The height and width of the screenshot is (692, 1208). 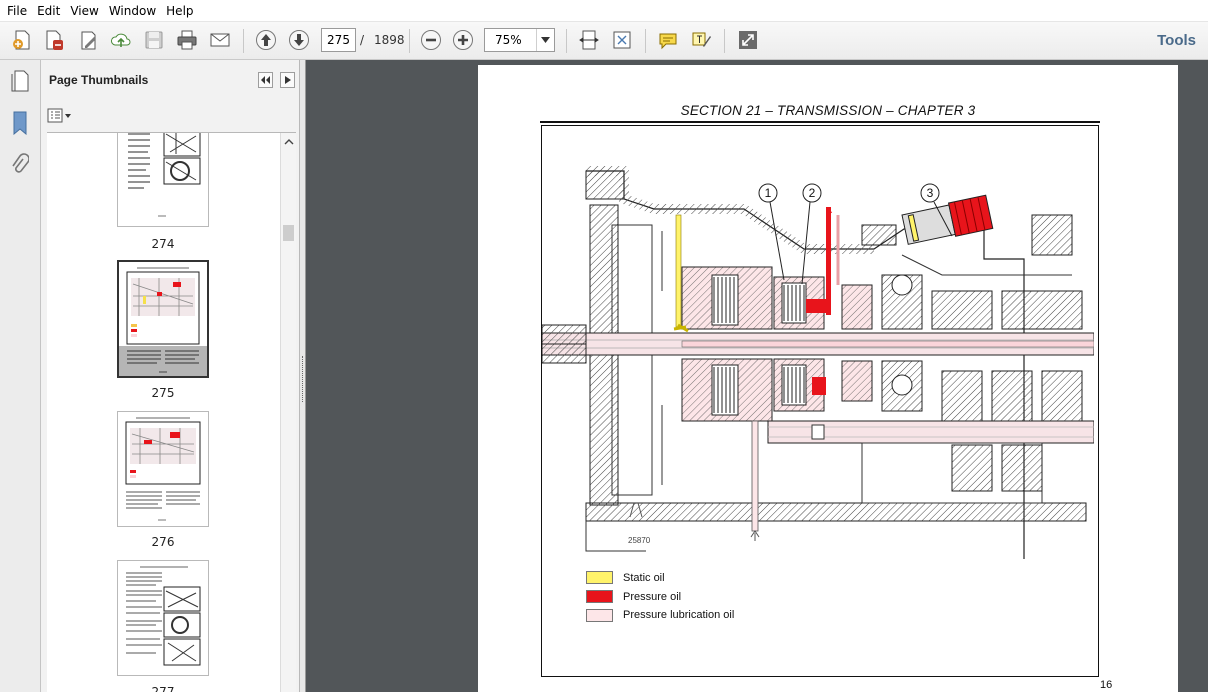 I want to click on print-button, so click(x=187, y=40).